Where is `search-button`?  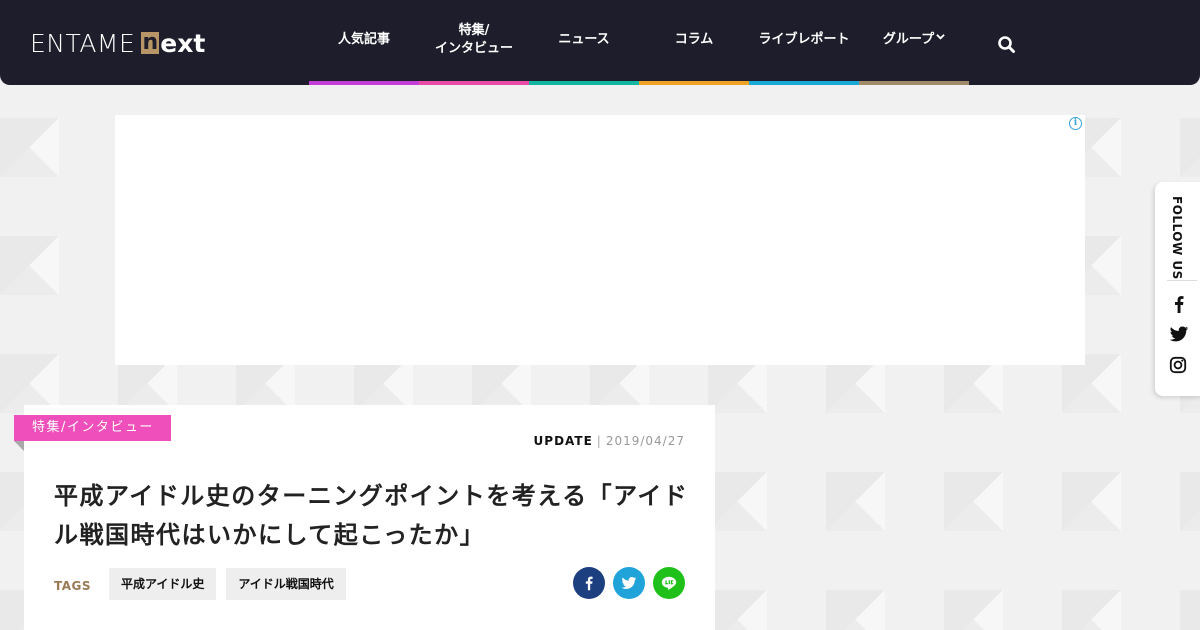
search-button is located at coordinates (1007, 45).